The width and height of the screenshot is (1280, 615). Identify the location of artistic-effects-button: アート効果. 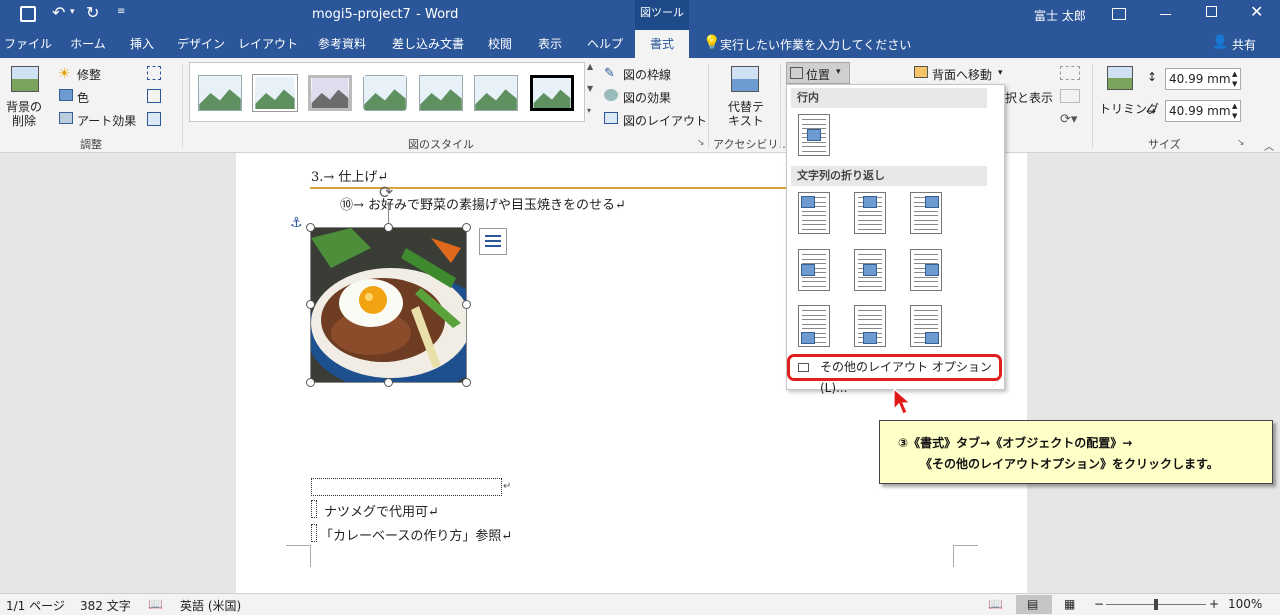
(106, 120).